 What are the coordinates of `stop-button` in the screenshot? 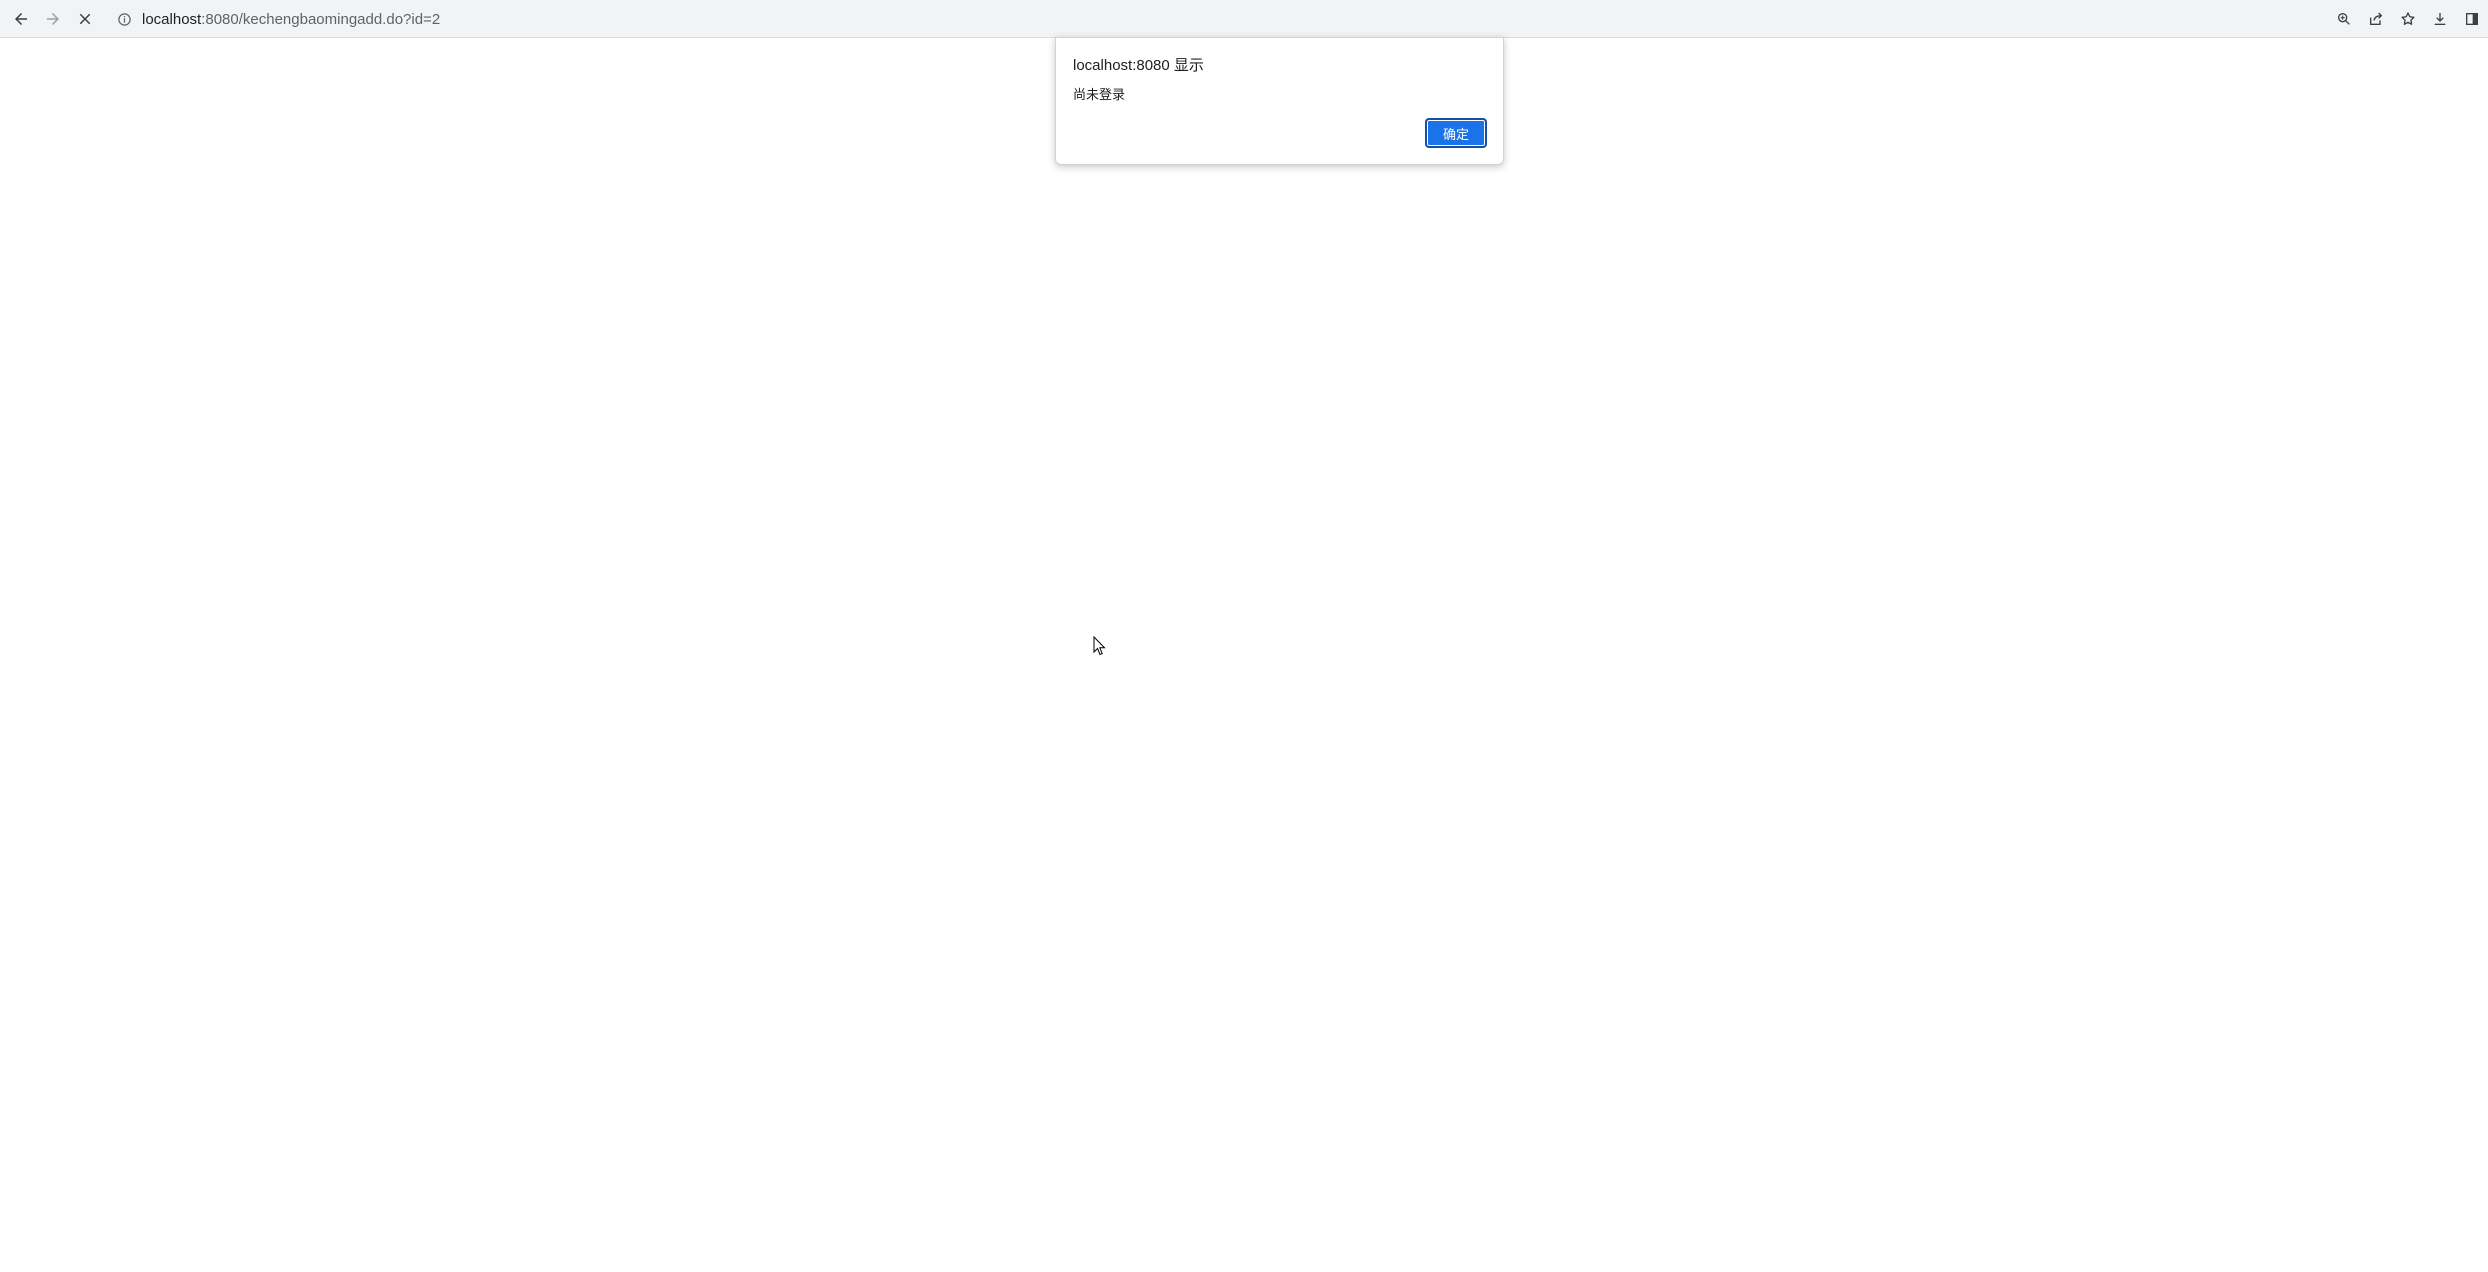 It's located at (85, 19).